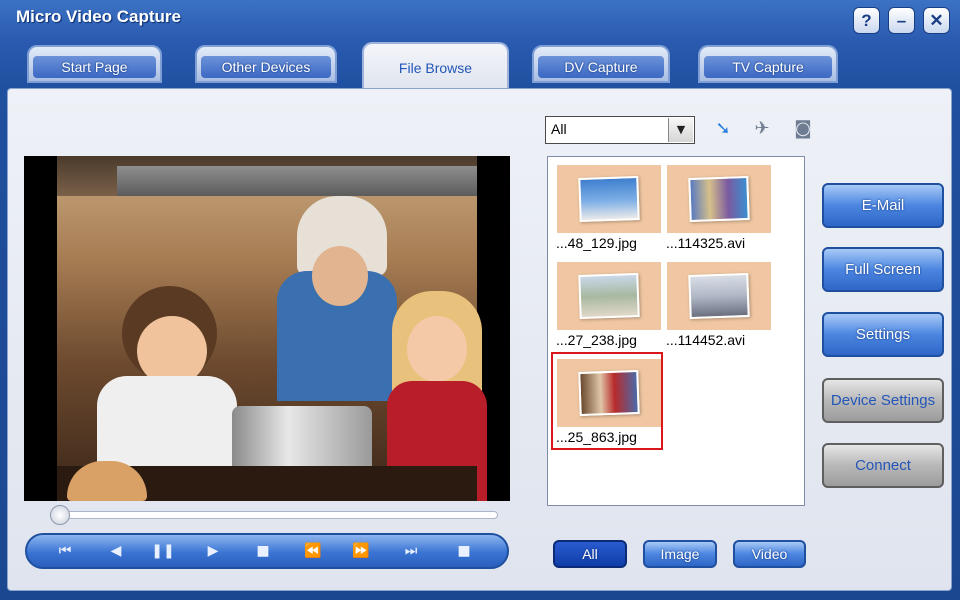  What do you see at coordinates (936, 20) in the screenshot?
I see `close-button: ✕` at bounding box center [936, 20].